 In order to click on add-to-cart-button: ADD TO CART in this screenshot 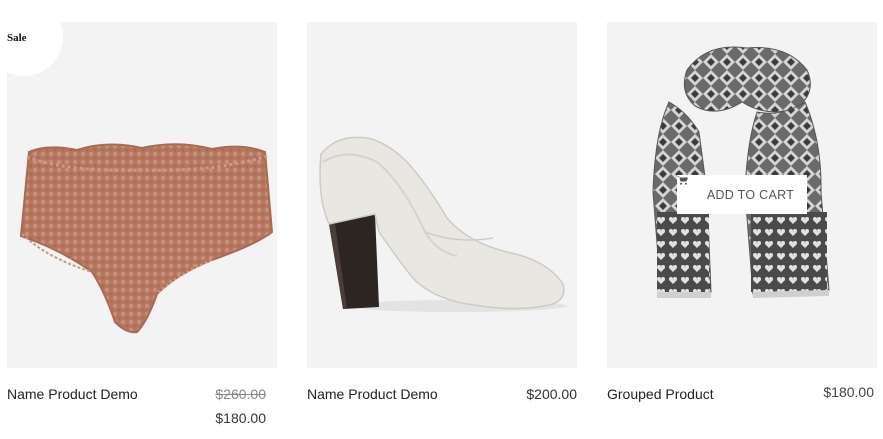, I will do `click(742, 194)`.